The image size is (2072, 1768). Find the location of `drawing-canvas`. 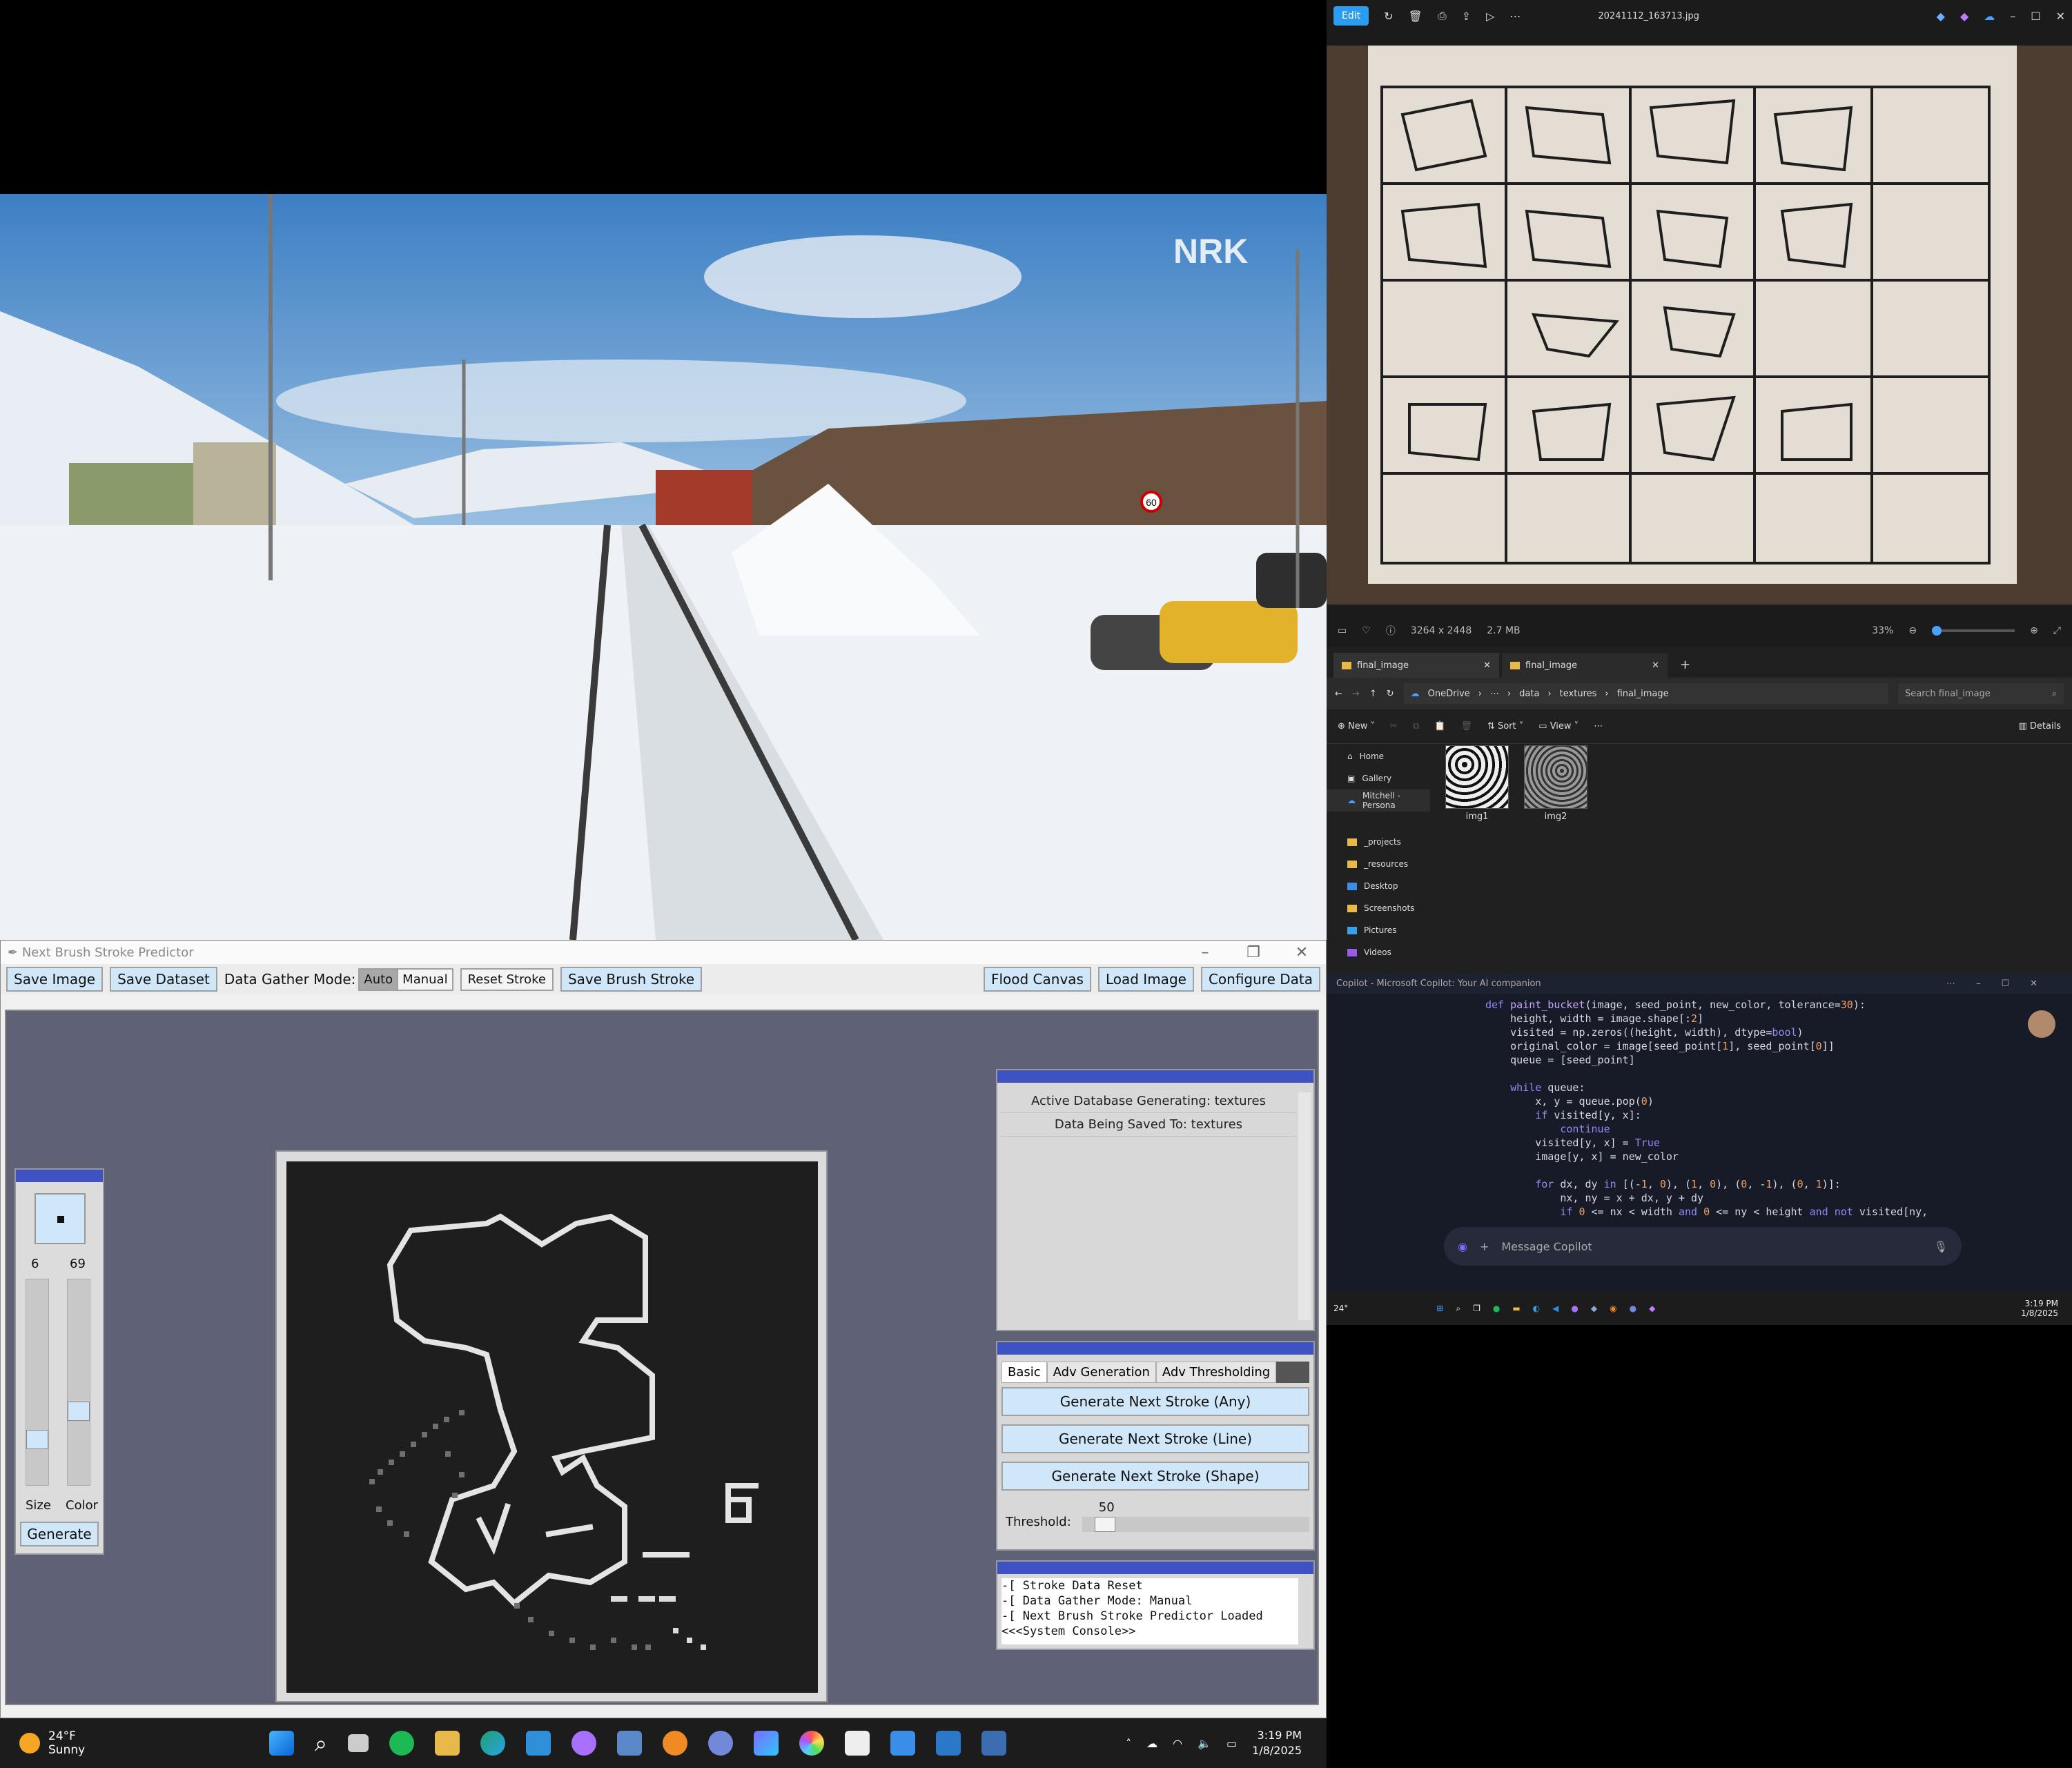

drawing-canvas is located at coordinates (552, 1427).